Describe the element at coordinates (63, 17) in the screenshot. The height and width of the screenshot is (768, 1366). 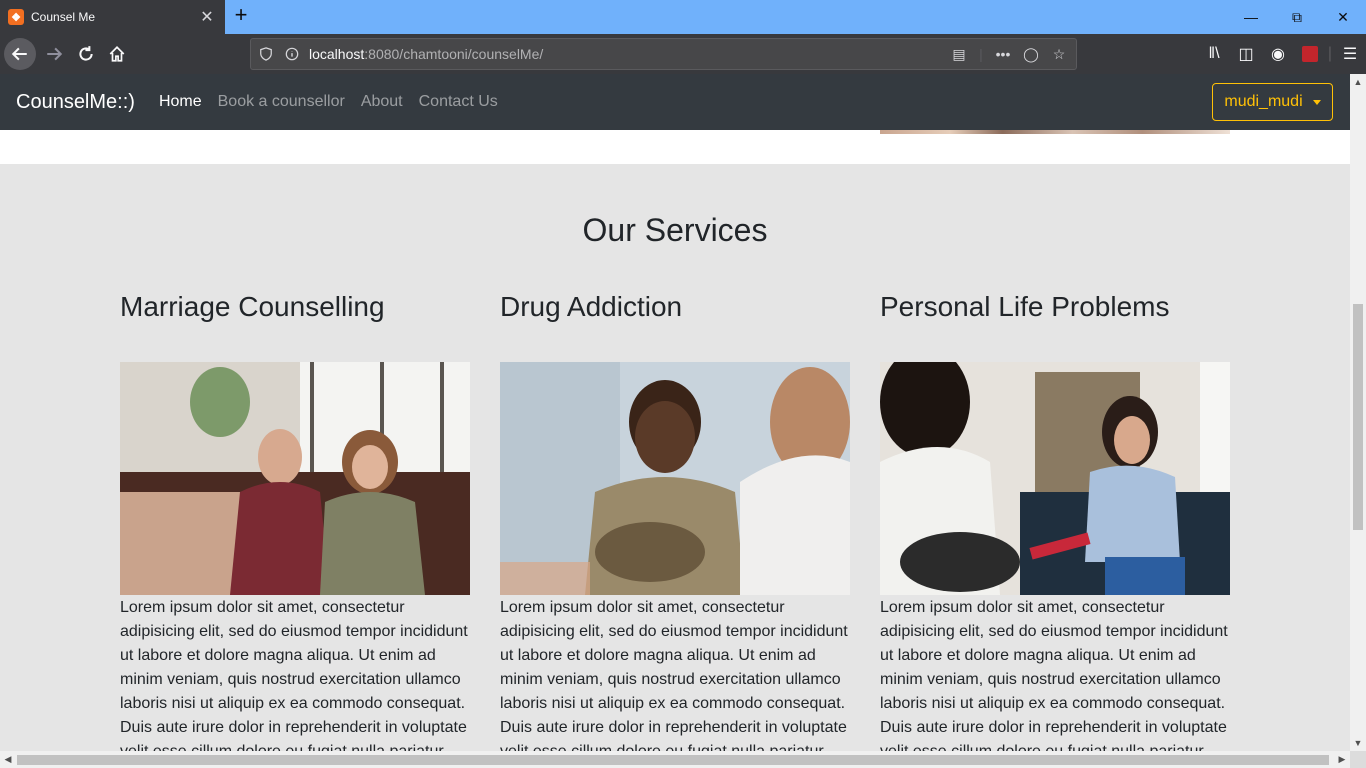
I see `tab-title: Counsel Me` at that location.